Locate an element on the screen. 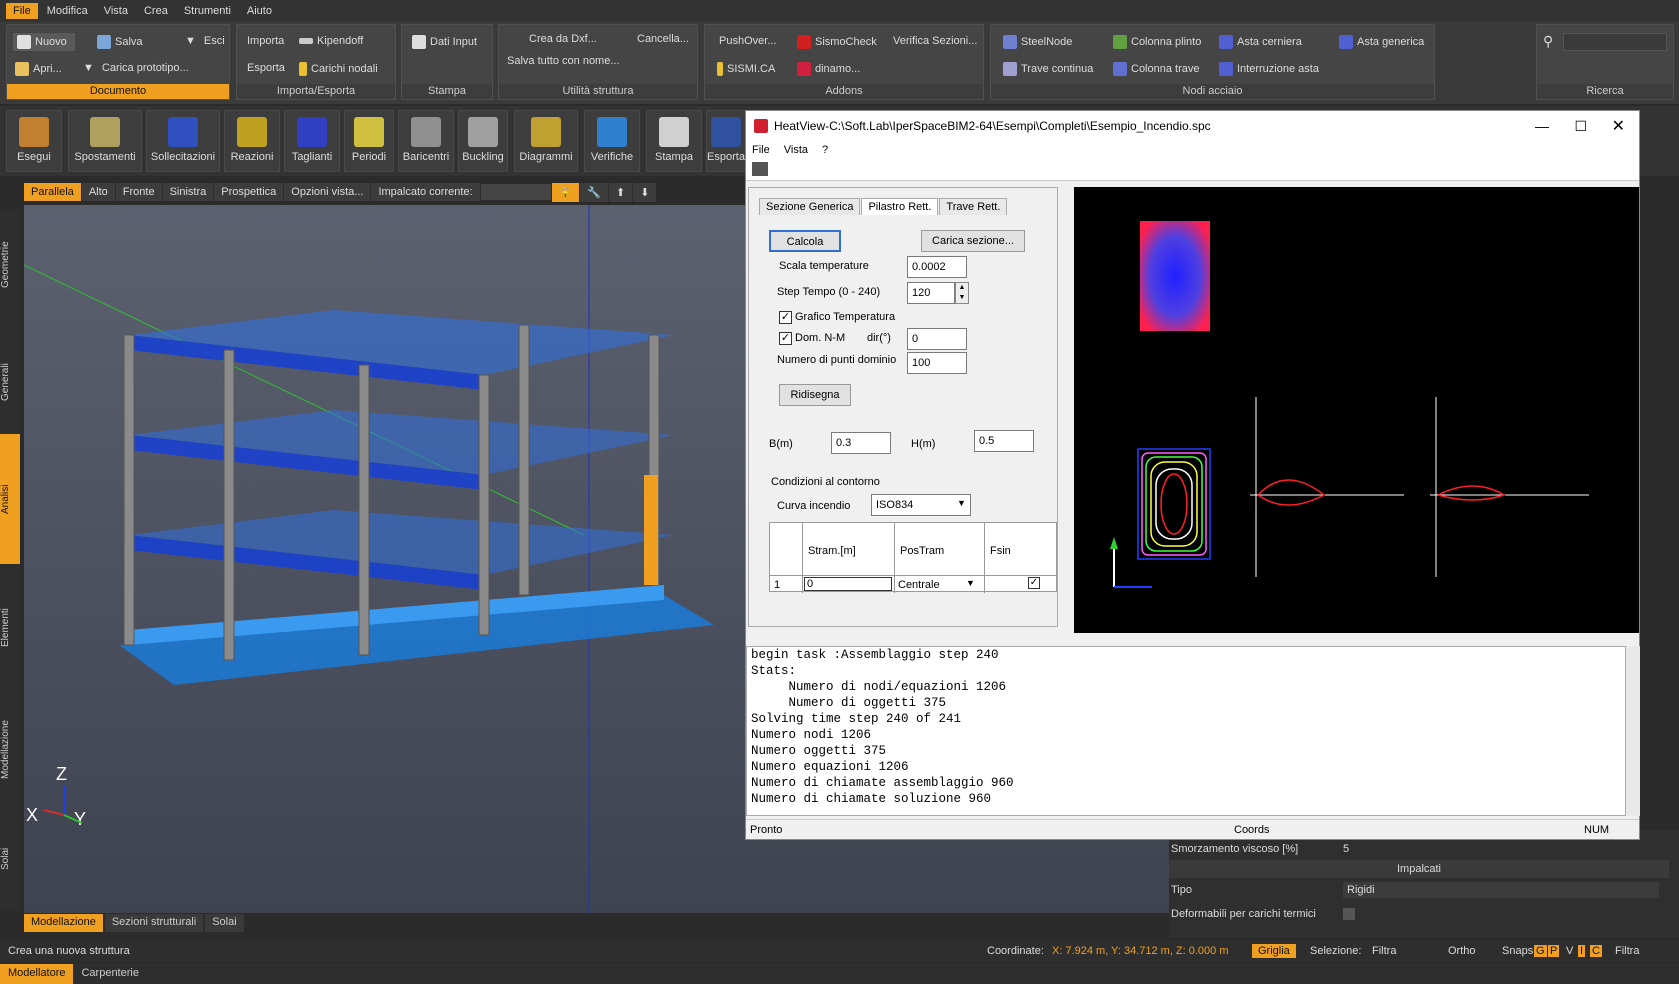  carichi-nodali-button: Carichi nodali is located at coordinates (338, 69).